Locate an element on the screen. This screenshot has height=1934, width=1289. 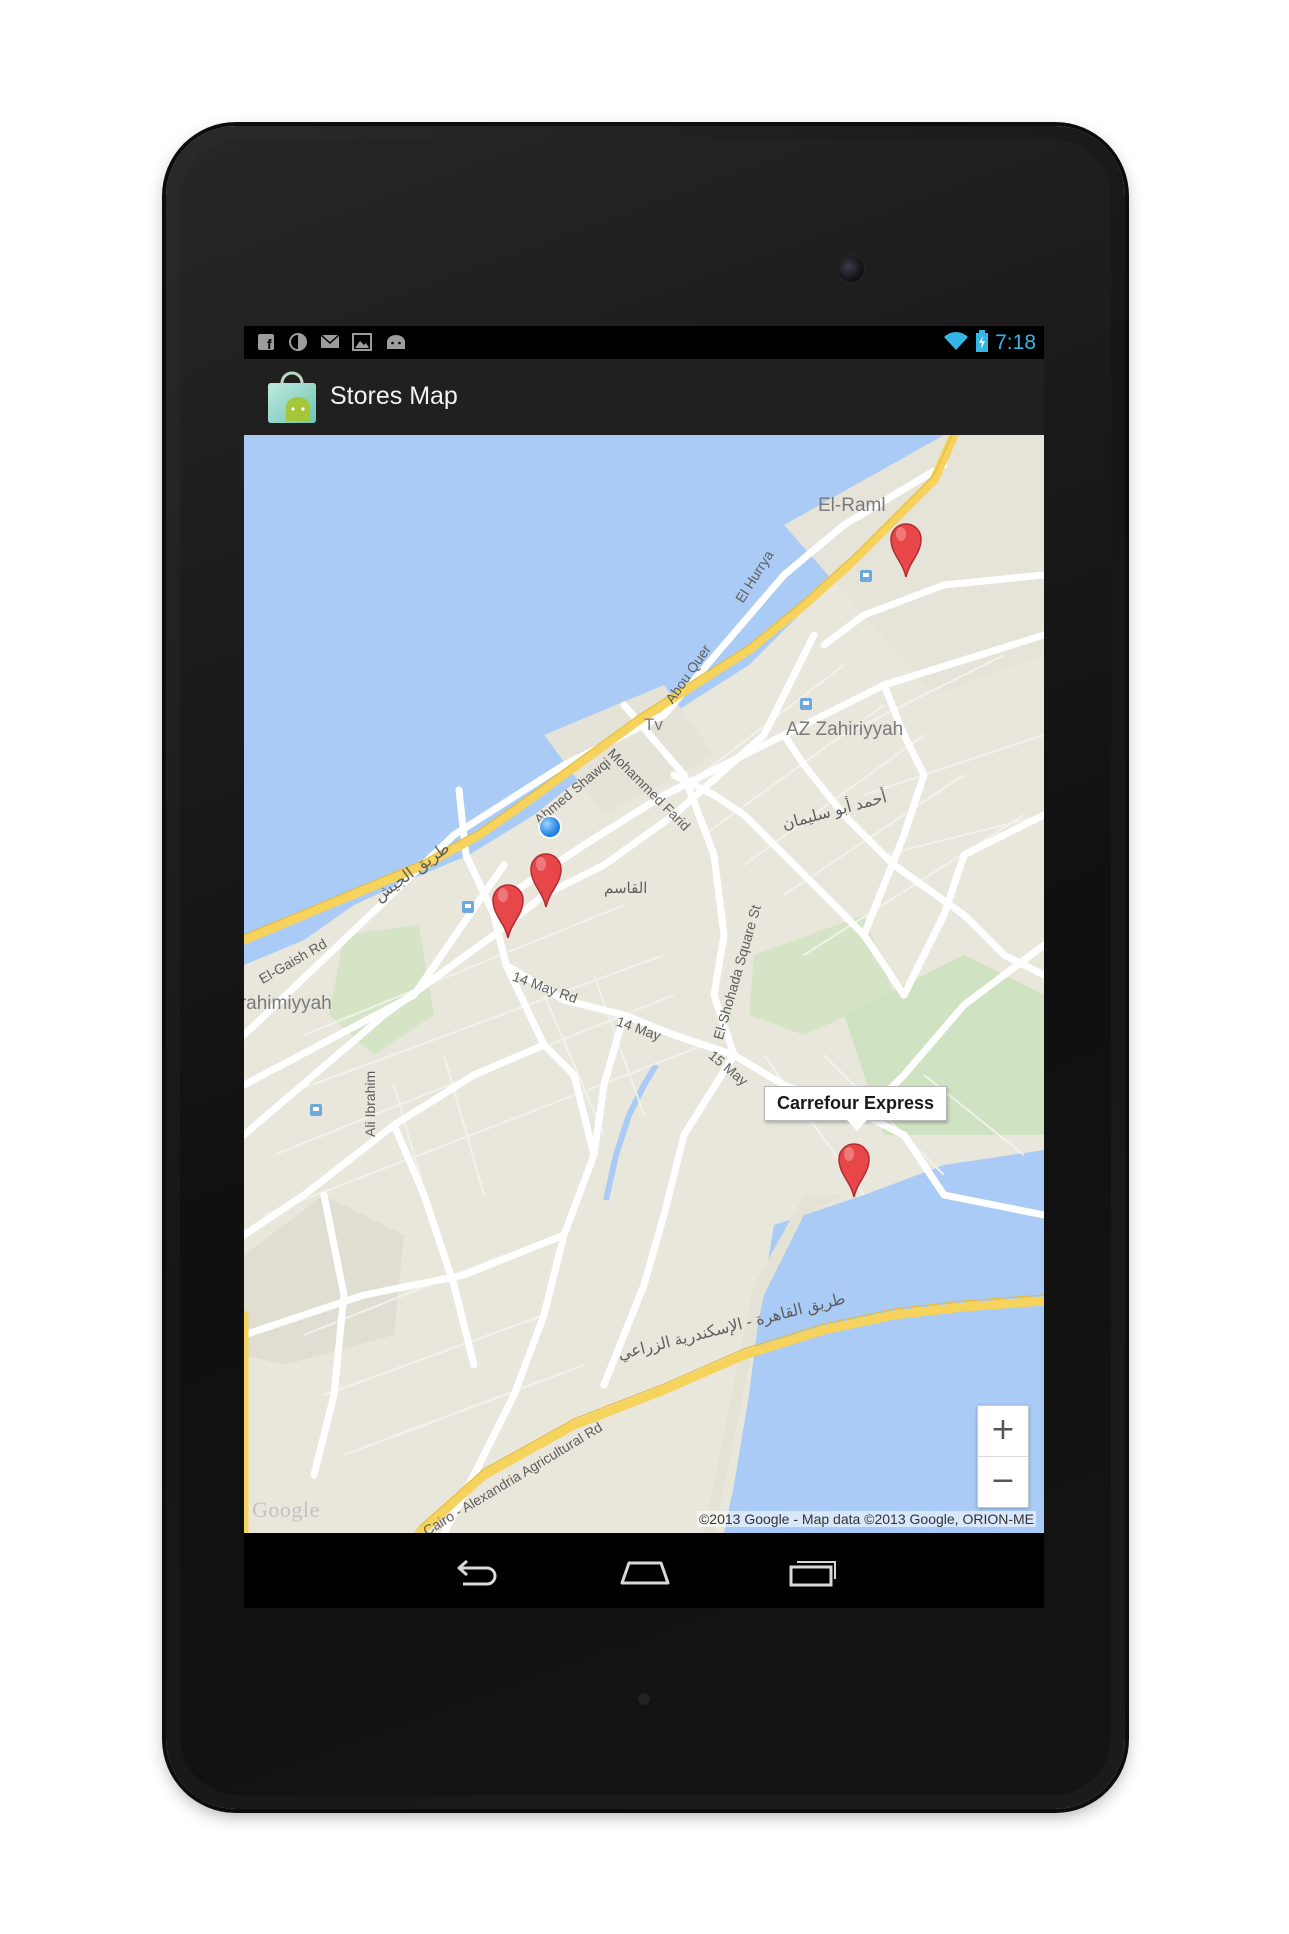
svg-text: f is located at coordinates (269, 343).